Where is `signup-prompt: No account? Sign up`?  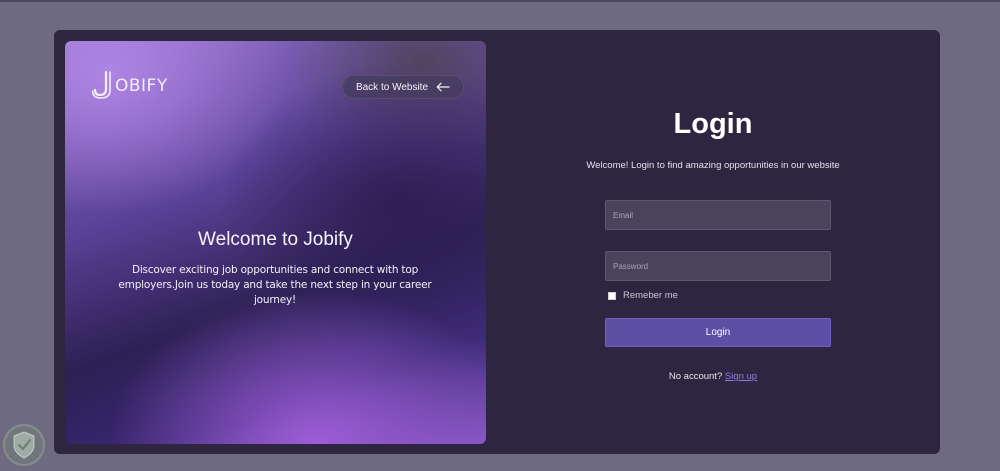 signup-prompt: No account? Sign up is located at coordinates (713, 376).